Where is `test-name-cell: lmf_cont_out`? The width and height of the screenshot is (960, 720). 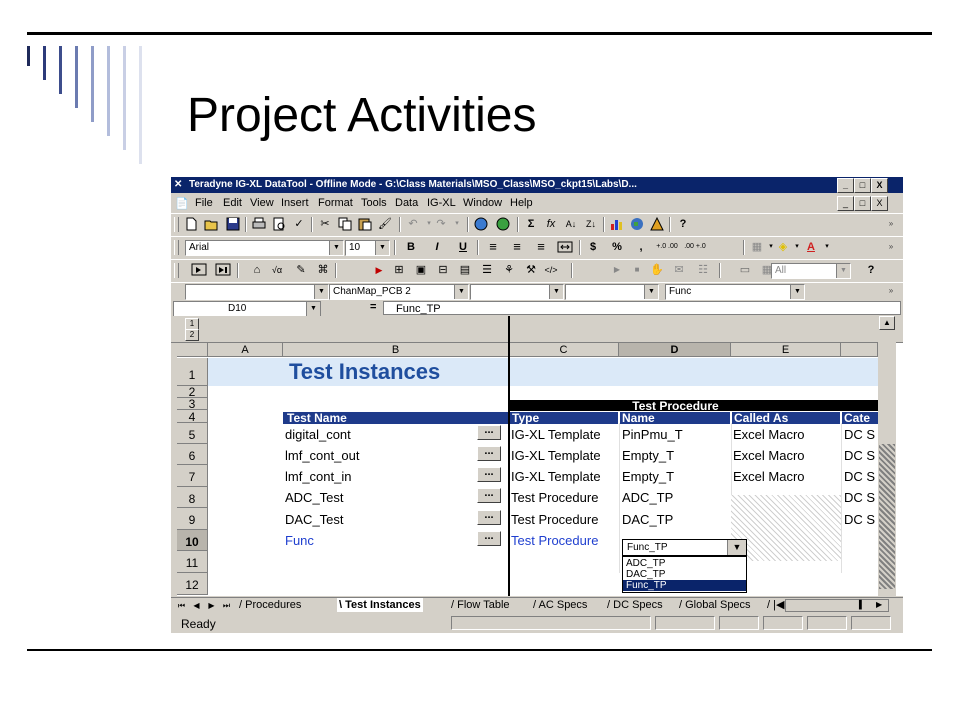
test-name-cell: lmf_cont_out is located at coordinates (322, 455).